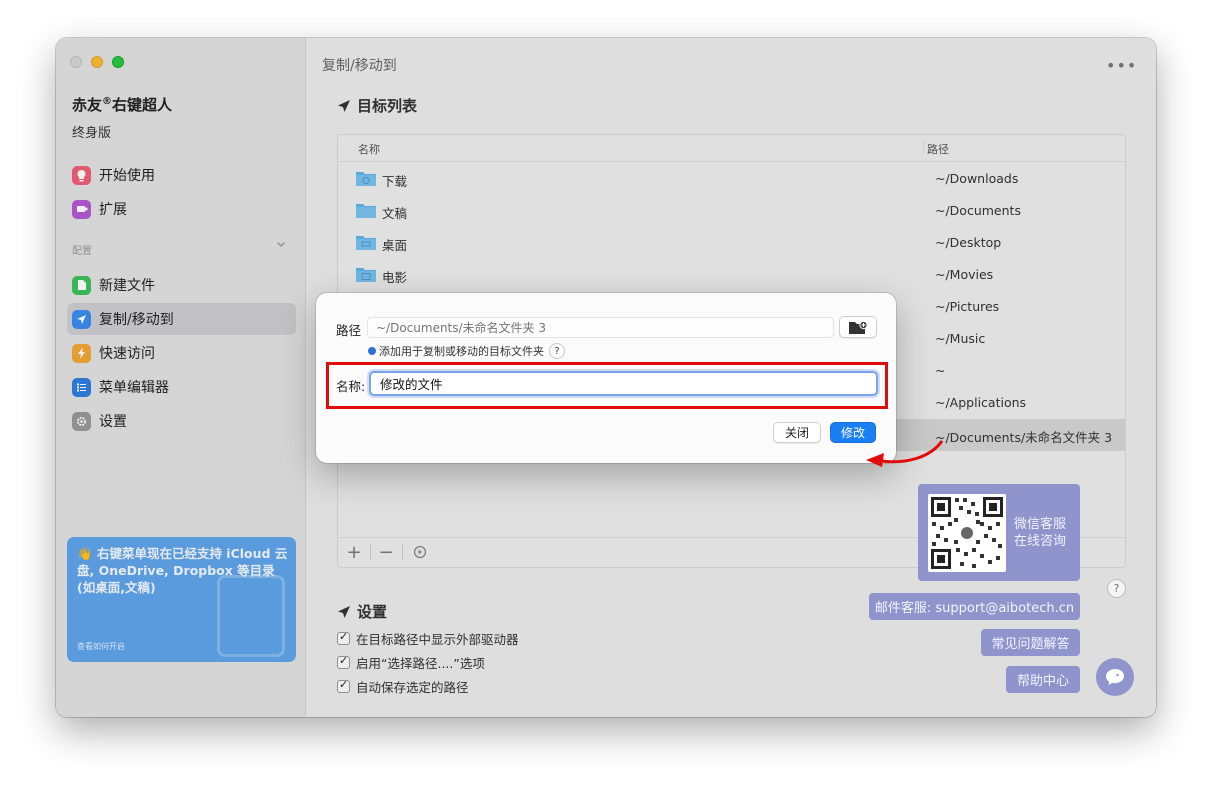 Image resolution: width=1212 pixels, height=792 pixels. I want to click on hint-help-button: ?, so click(557, 351).